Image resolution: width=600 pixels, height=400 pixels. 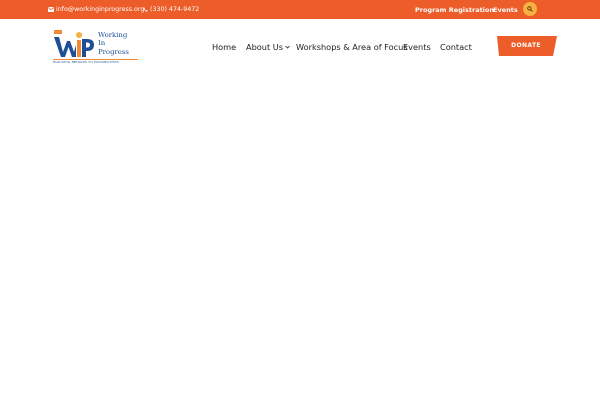 What do you see at coordinates (100, 9) in the screenshot?
I see `email-text: info@workinginprogress.org` at bounding box center [100, 9].